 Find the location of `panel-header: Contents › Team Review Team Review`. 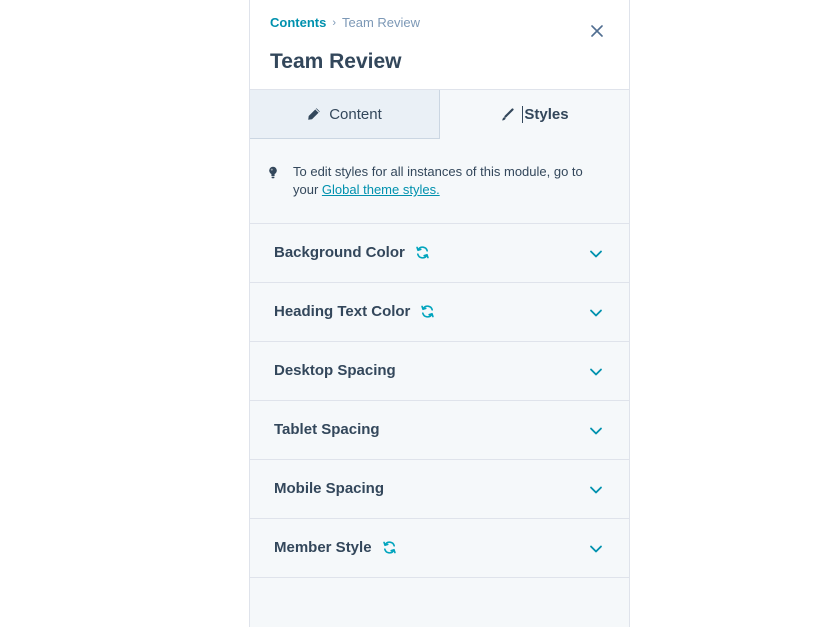

panel-header: Contents › Team Review Team Review is located at coordinates (439, 45).